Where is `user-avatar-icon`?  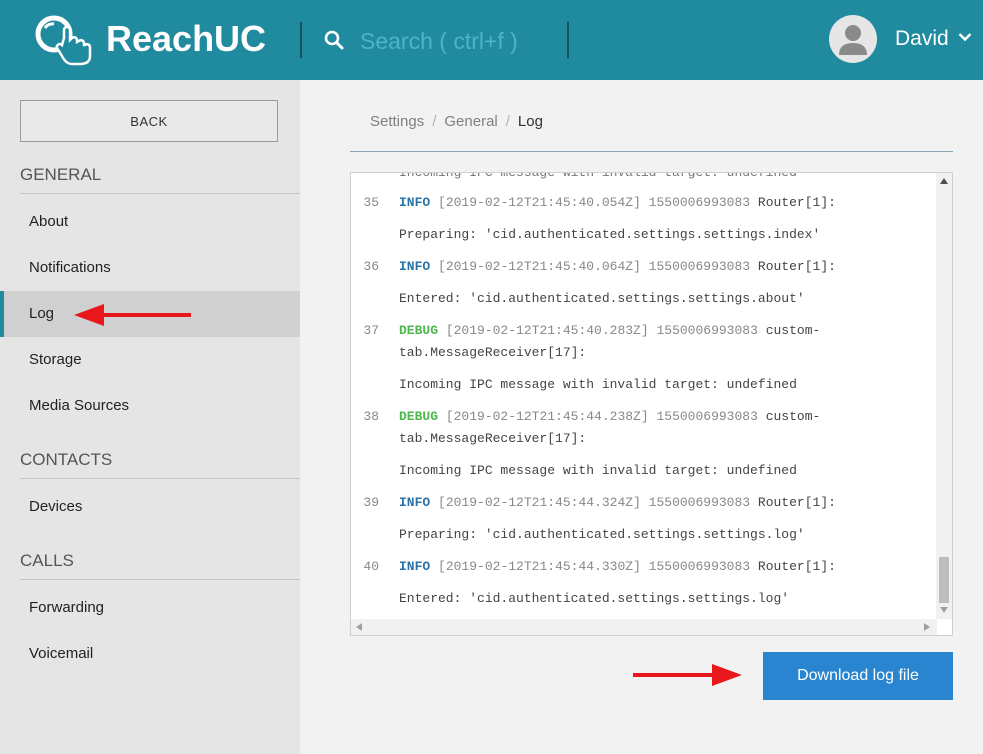
user-avatar-icon is located at coordinates (853, 40).